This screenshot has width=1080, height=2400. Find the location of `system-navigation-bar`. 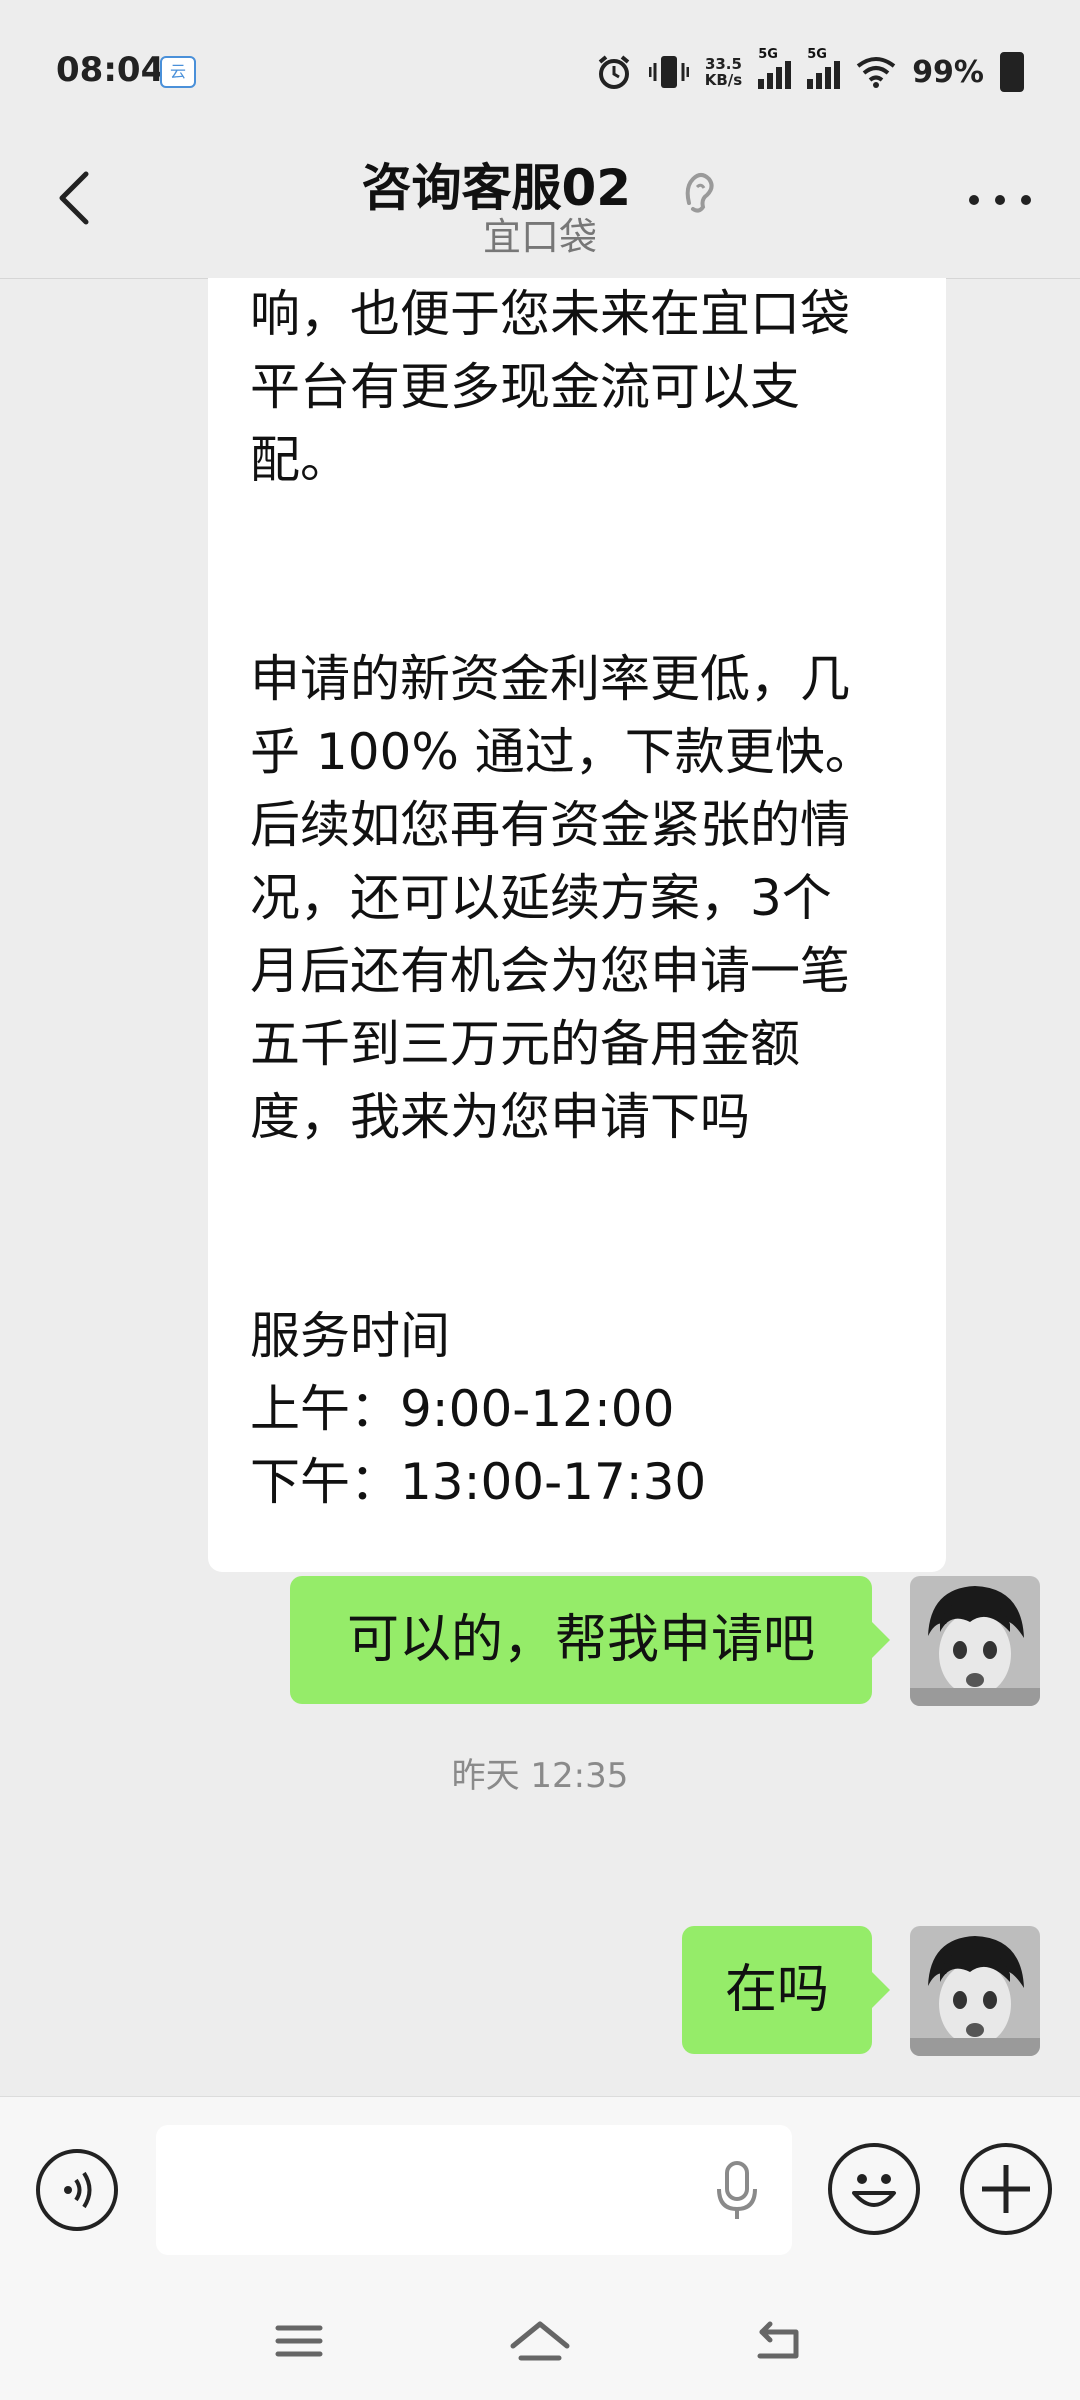

system-navigation-bar is located at coordinates (540, 2343).